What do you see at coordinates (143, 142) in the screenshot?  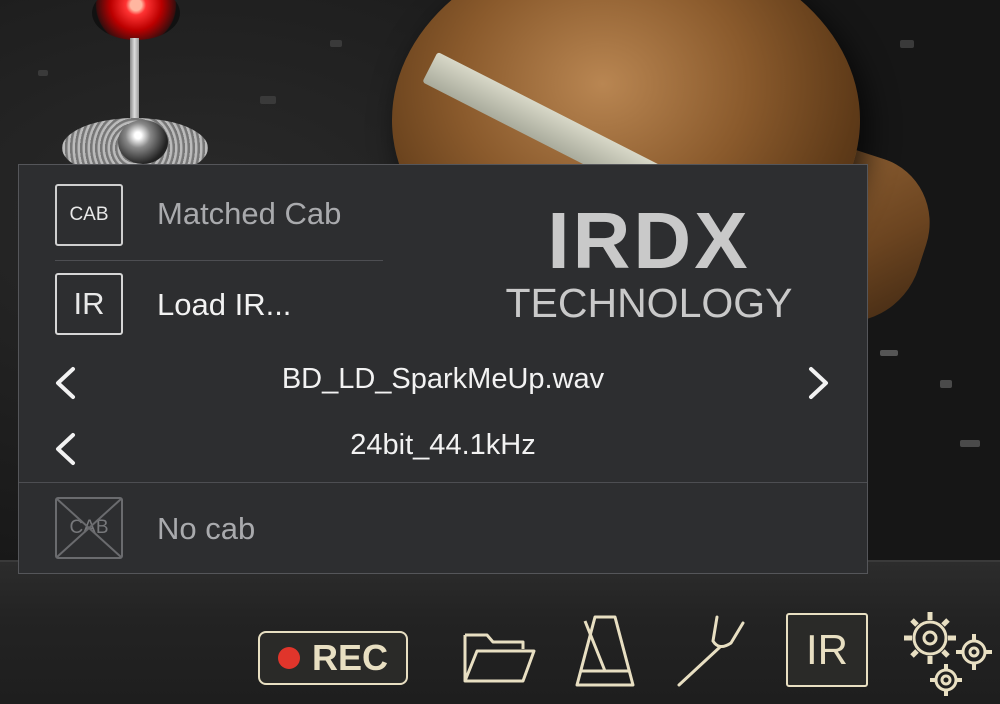 I see `toggle-switch-ball` at bounding box center [143, 142].